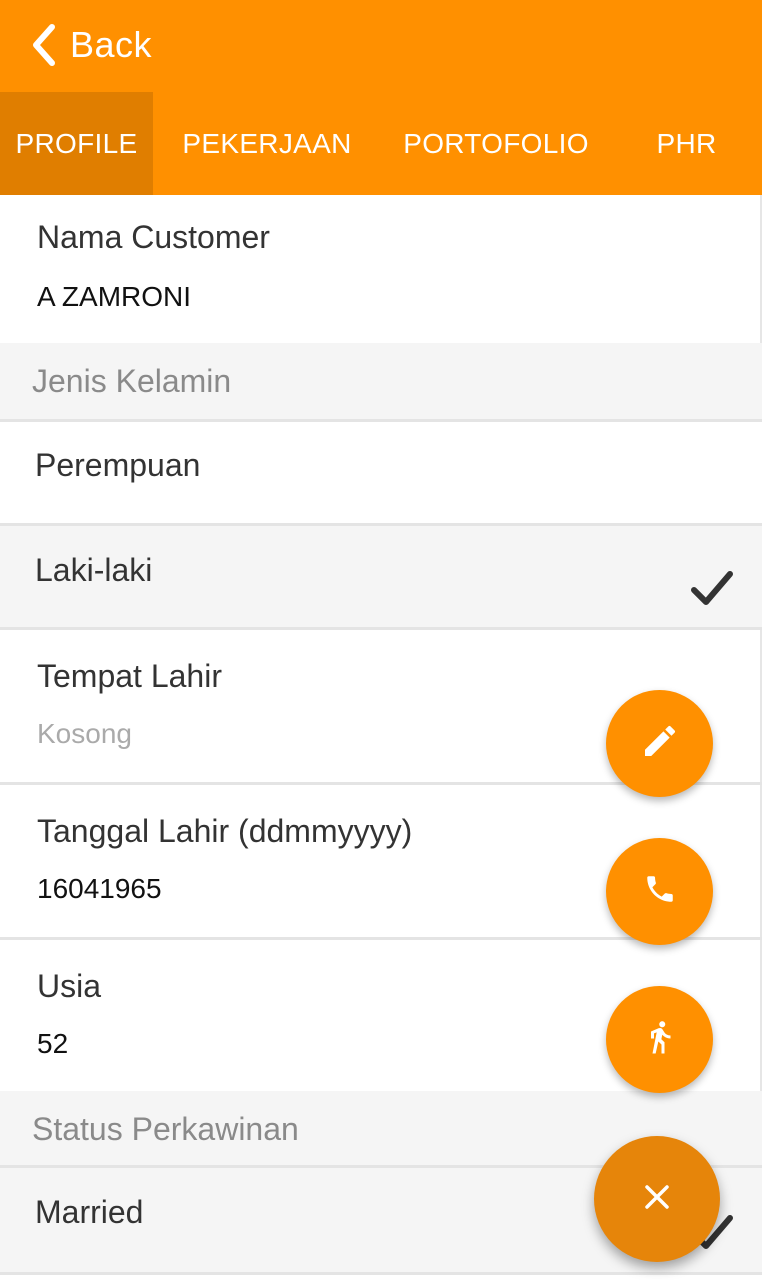 Image resolution: width=762 pixels, height=1280 pixels. Describe the element at coordinates (53, 1043) in the screenshot. I see `usia-value: 52` at that location.